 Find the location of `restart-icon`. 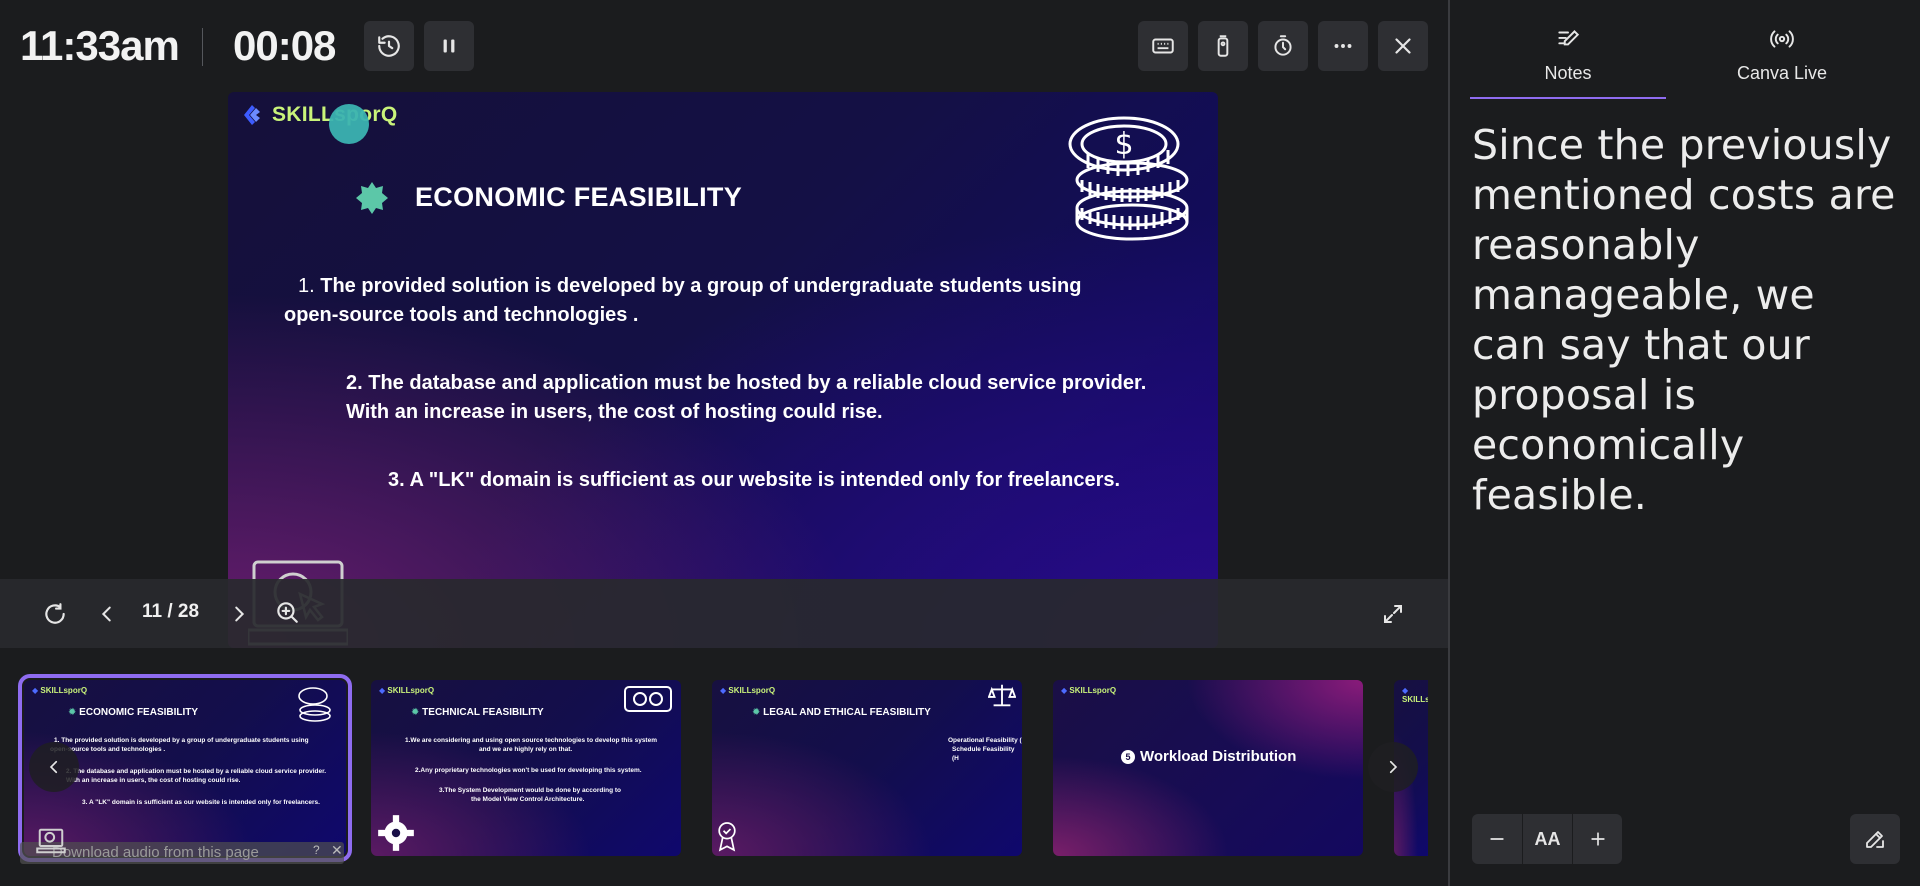

restart-icon is located at coordinates (55, 613).